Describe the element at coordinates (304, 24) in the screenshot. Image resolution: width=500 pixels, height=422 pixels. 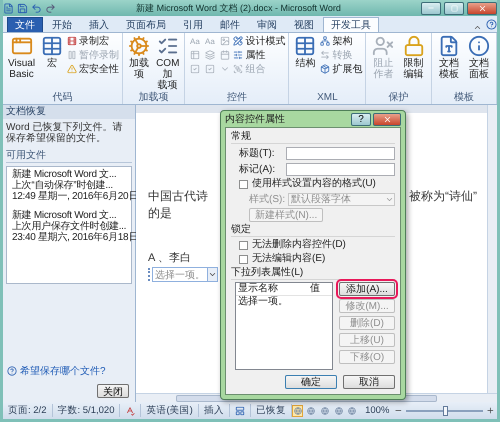
I see `ribbon-tab: 视图` at that location.